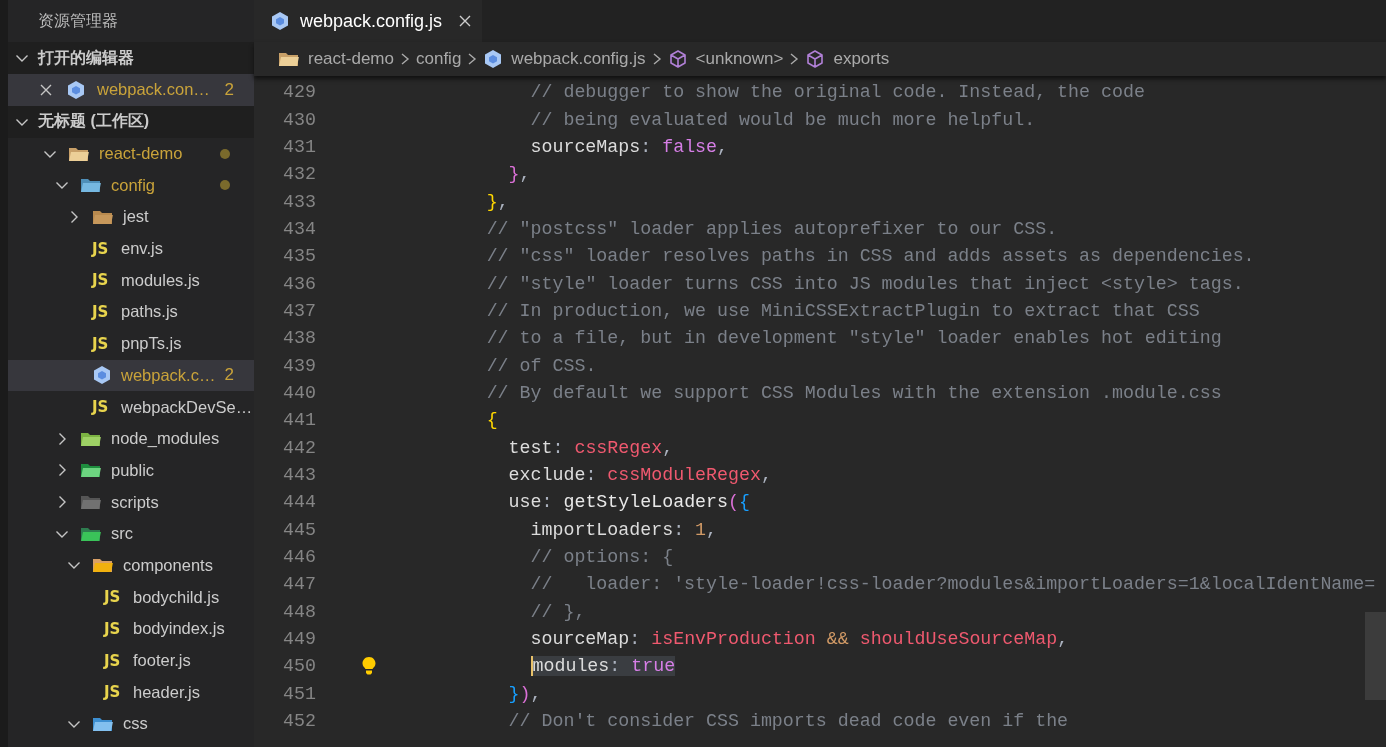 This screenshot has width=1386, height=747. I want to click on line-number: 435, so click(299, 256).